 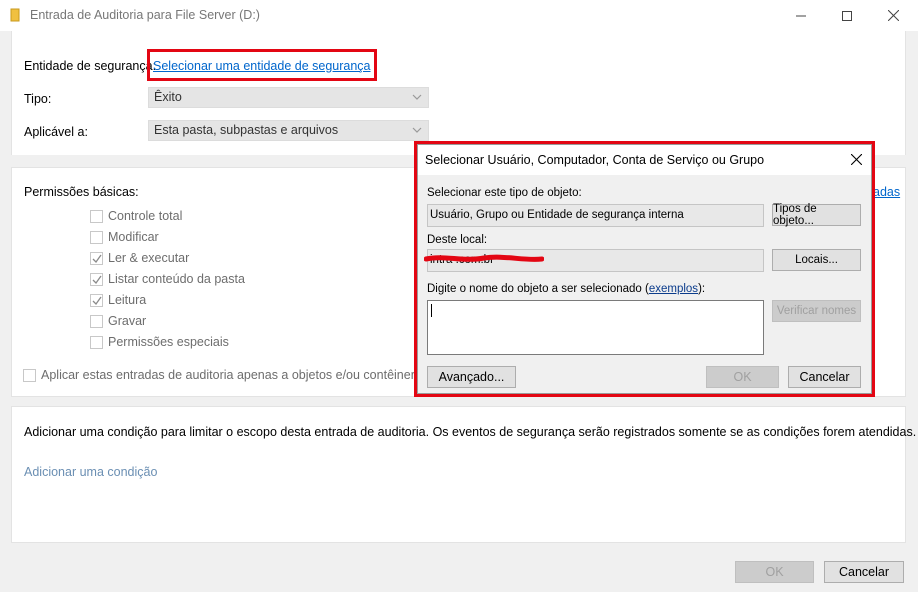 I want to click on permission-read: Leitura, so click(x=118, y=300).